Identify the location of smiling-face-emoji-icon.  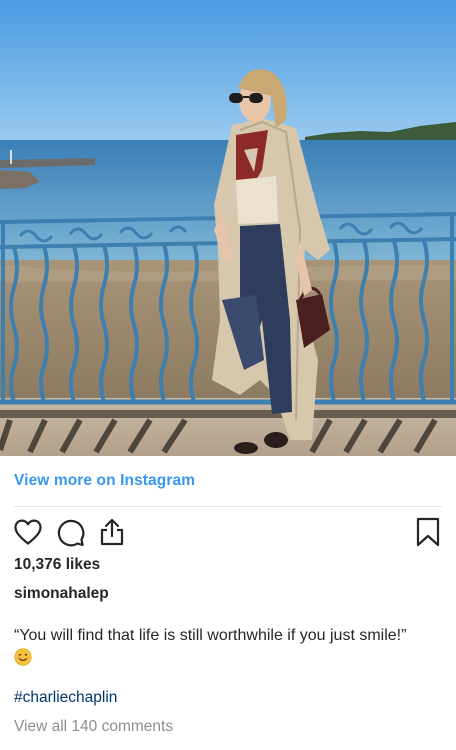
(23, 657).